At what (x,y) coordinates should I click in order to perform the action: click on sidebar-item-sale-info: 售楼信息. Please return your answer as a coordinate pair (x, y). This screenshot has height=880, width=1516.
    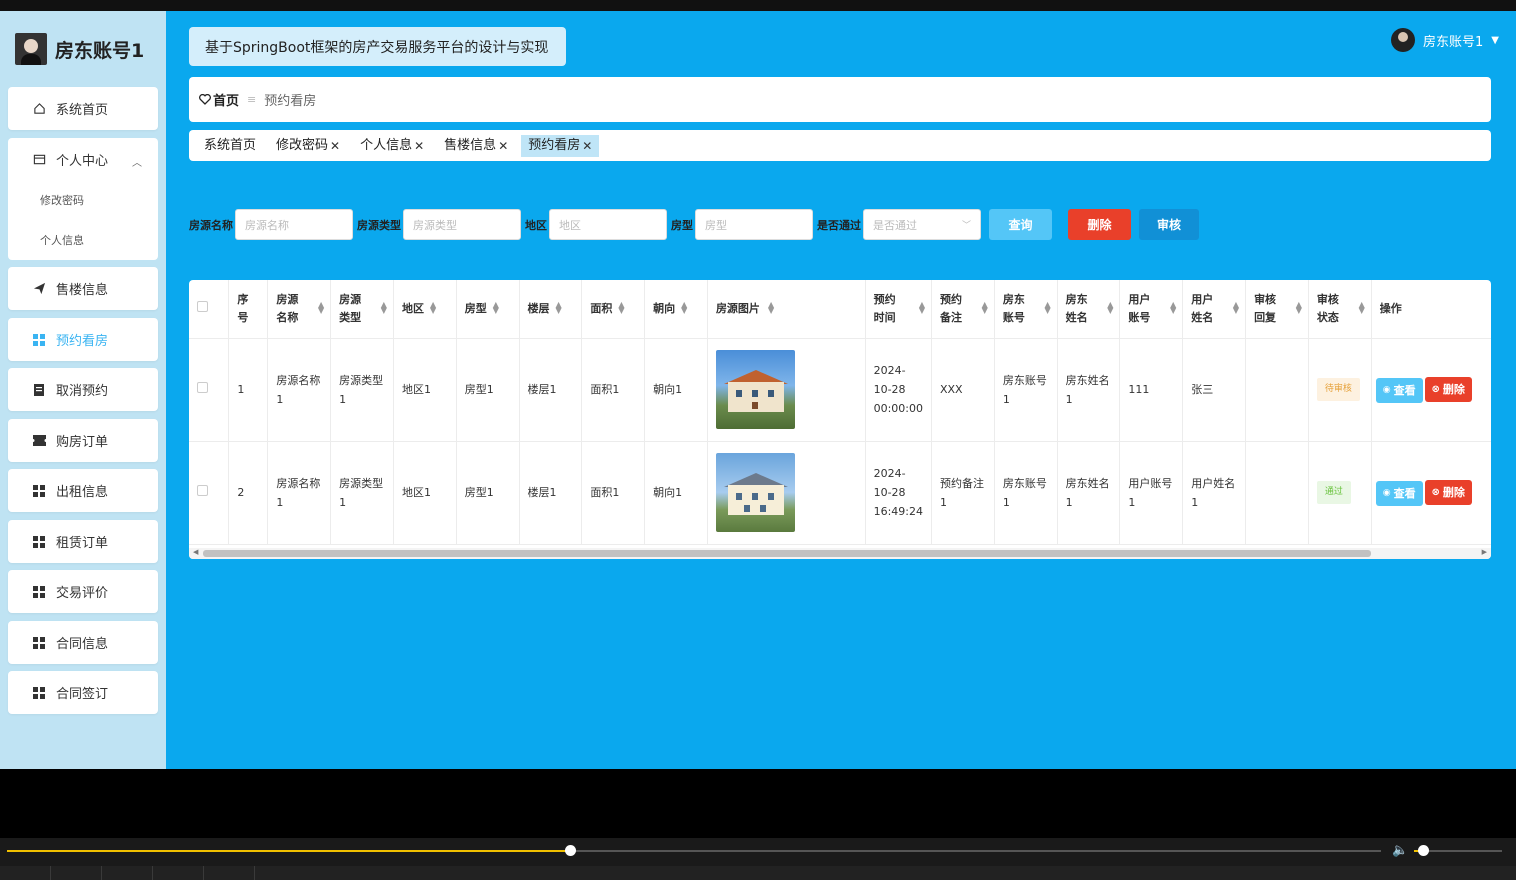
    Looking at the image, I should click on (83, 288).